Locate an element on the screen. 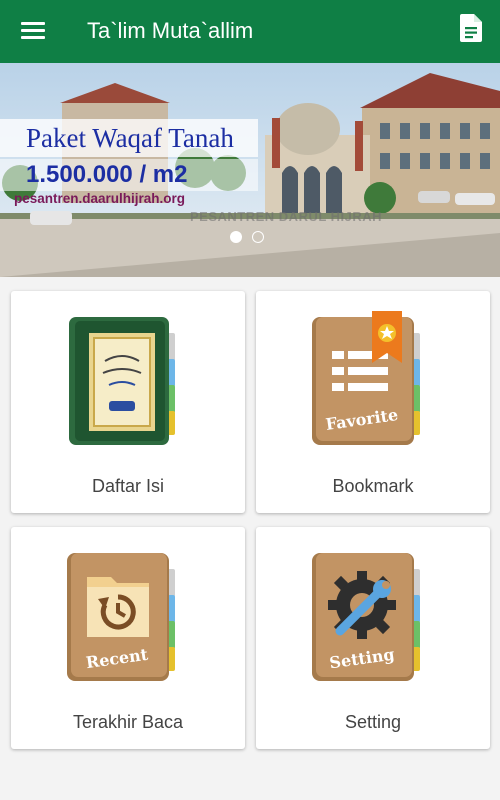 This screenshot has height=800, width=500. banner-title: Paket Waqaf Tanah is located at coordinates (129, 138).